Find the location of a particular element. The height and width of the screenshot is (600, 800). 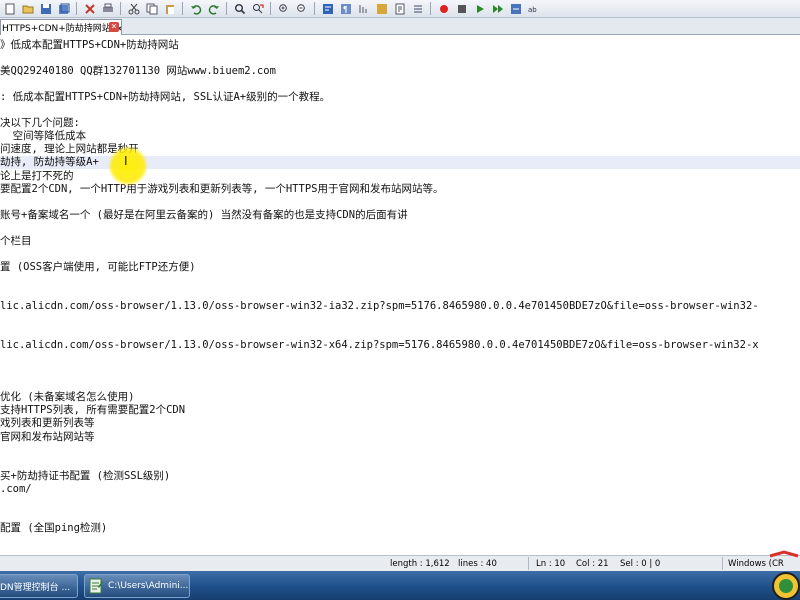

function-list-icon is located at coordinates (417, 9).